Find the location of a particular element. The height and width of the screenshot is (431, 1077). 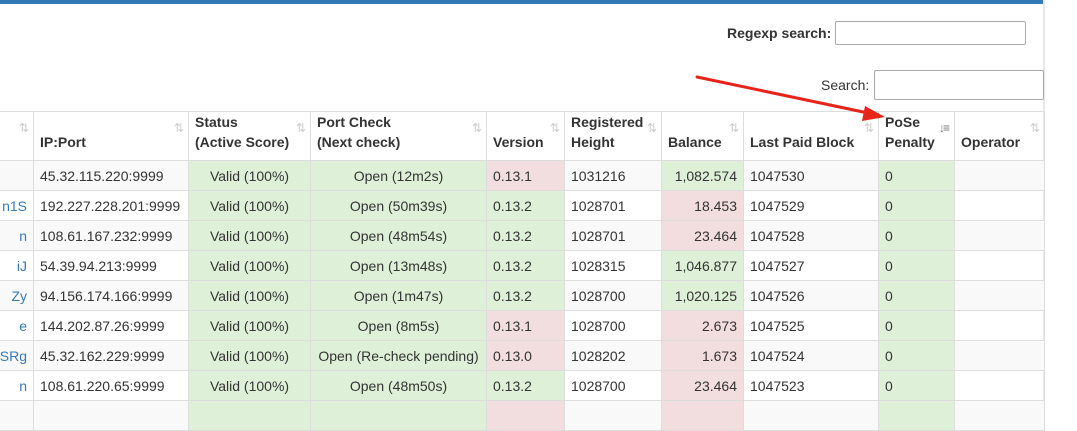

pose-penalty-cell is located at coordinates (916, 415).